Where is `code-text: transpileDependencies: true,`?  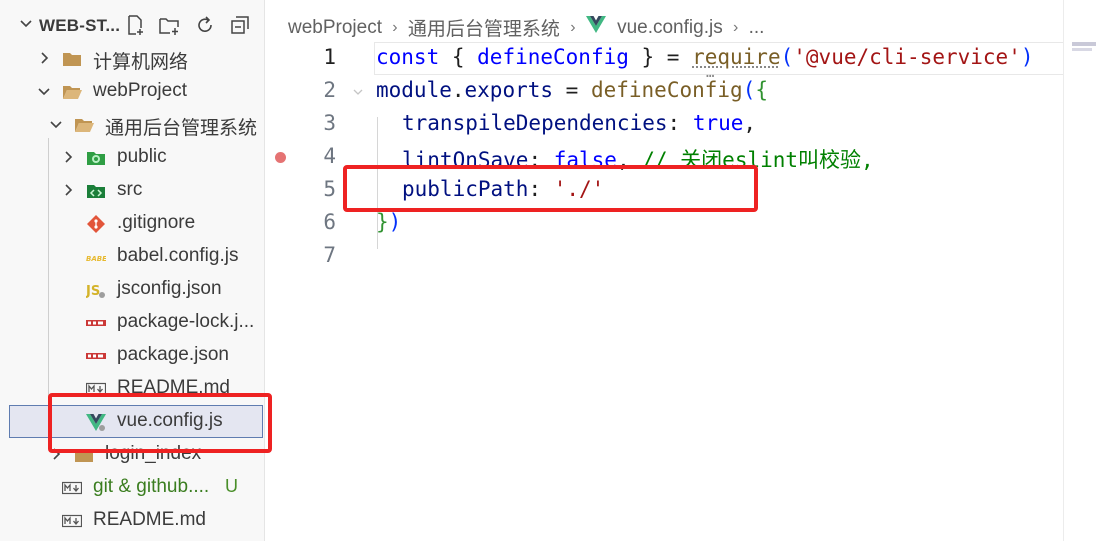 code-text: transpileDependencies: true, is located at coordinates (579, 123).